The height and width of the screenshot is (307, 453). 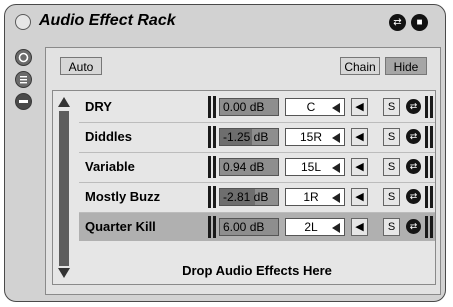 I want to click on pan-slider: 2L, so click(x=315, y=227).